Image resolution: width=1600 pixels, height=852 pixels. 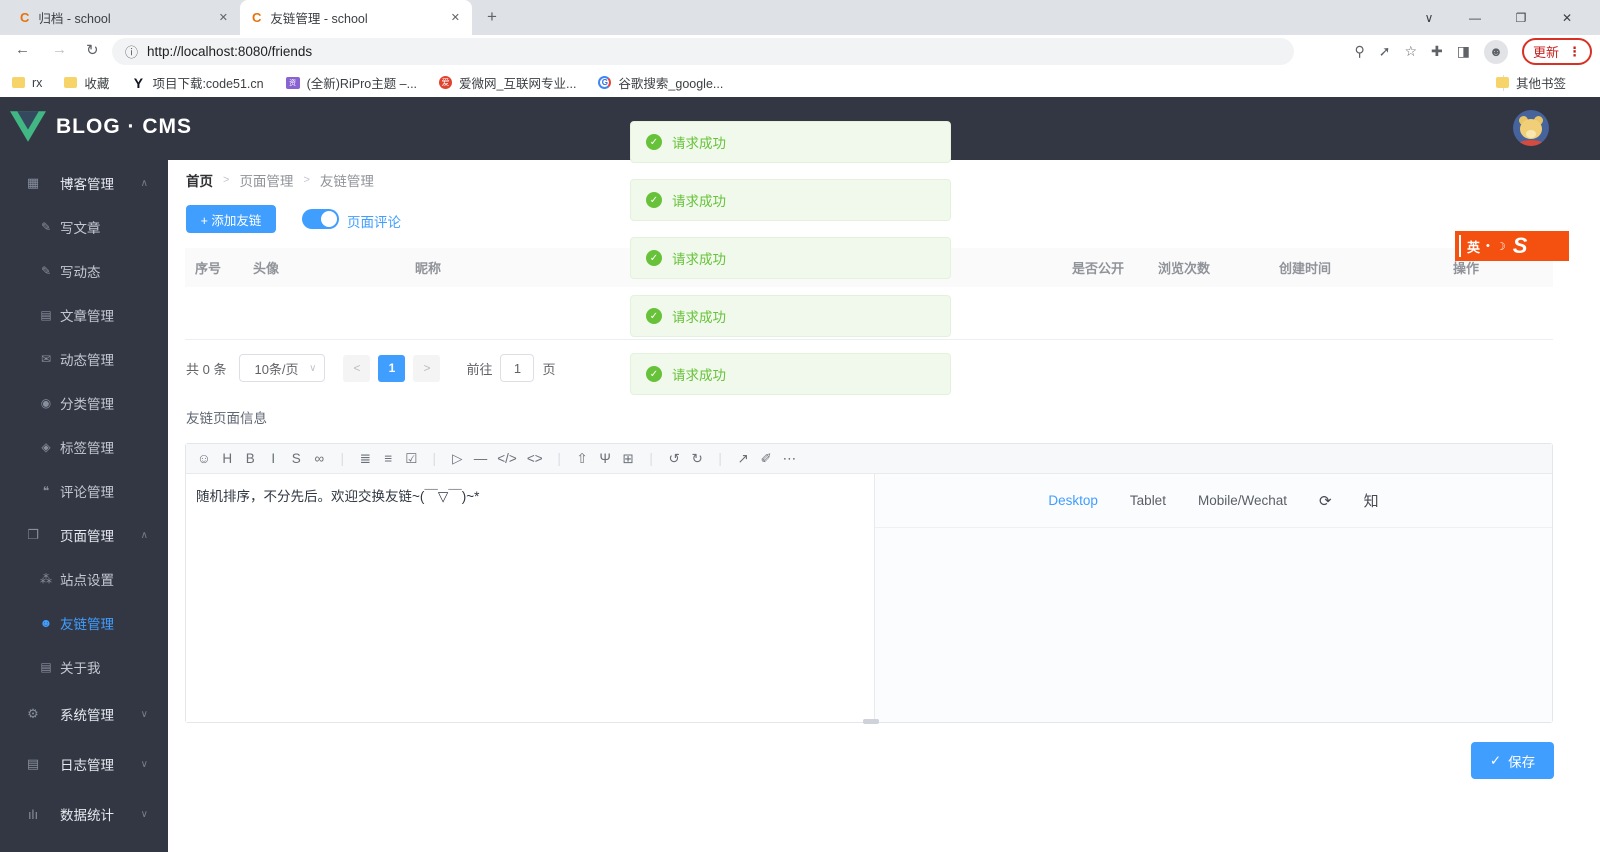 I want to click on ime-moon-icon: ☽, so click(x=1501, y=246).